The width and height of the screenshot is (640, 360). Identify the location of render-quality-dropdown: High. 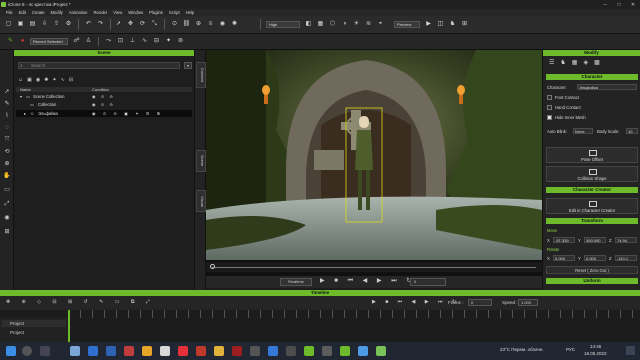
(283, 24).